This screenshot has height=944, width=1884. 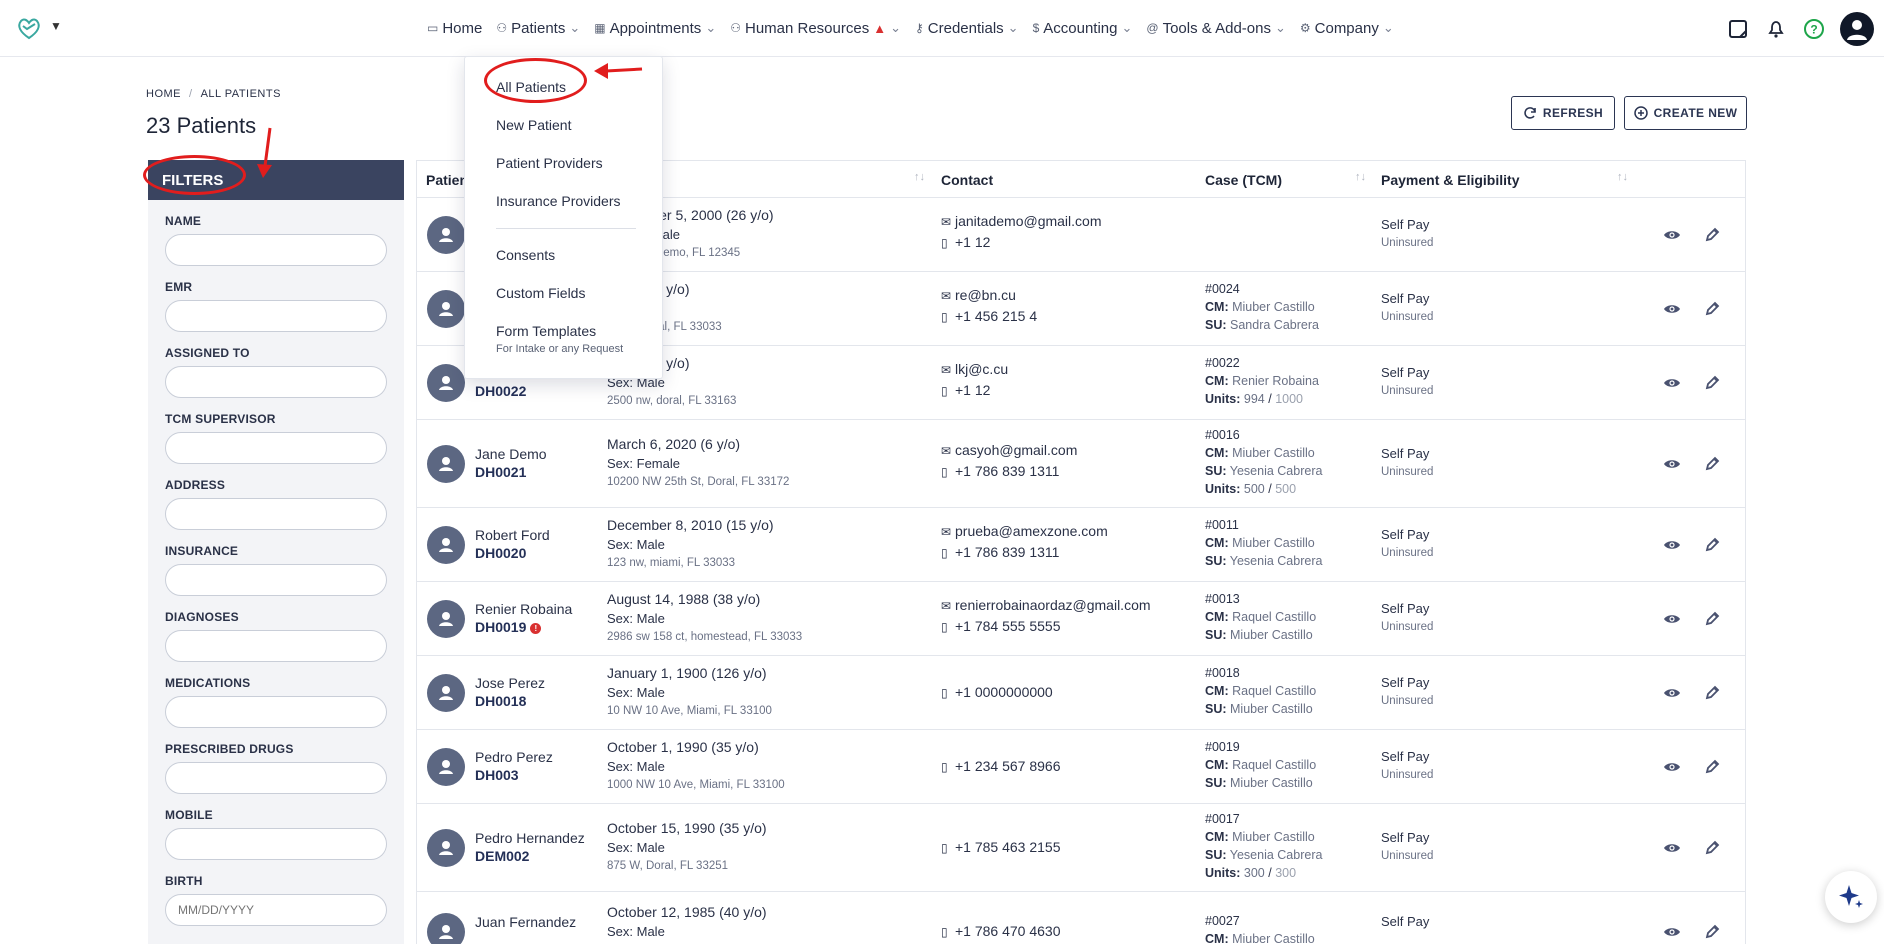 I want to click on patient-name: Juan Fernandez, so click(x=525, y=922).